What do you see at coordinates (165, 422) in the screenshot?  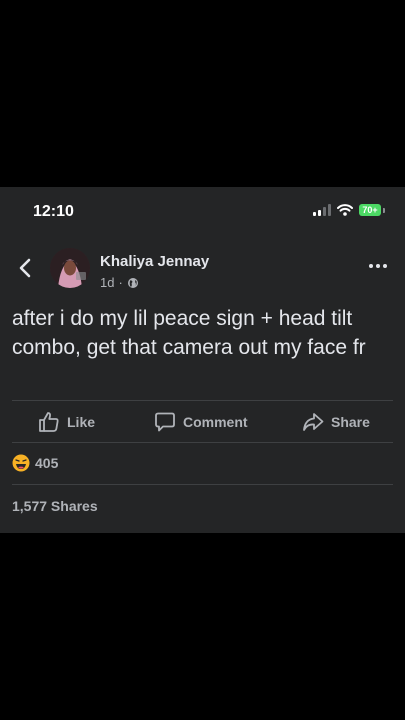 I see `comment-icon` at bounding box center [165, 422].